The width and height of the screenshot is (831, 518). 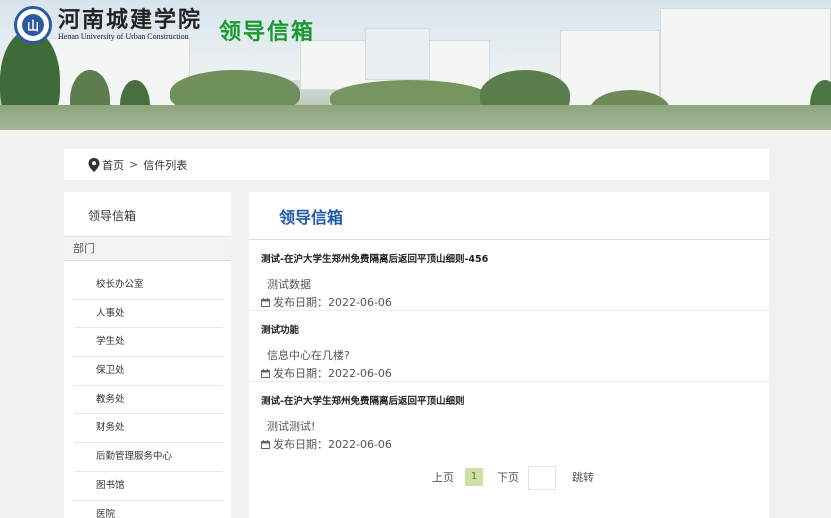 What do you see at coordinates (374, 258) in the screenshot?
I see `letter-title: 测试-在沪大学生郑州免费隔离后返回平顶山细则-456` at bounding box center [374, 258].